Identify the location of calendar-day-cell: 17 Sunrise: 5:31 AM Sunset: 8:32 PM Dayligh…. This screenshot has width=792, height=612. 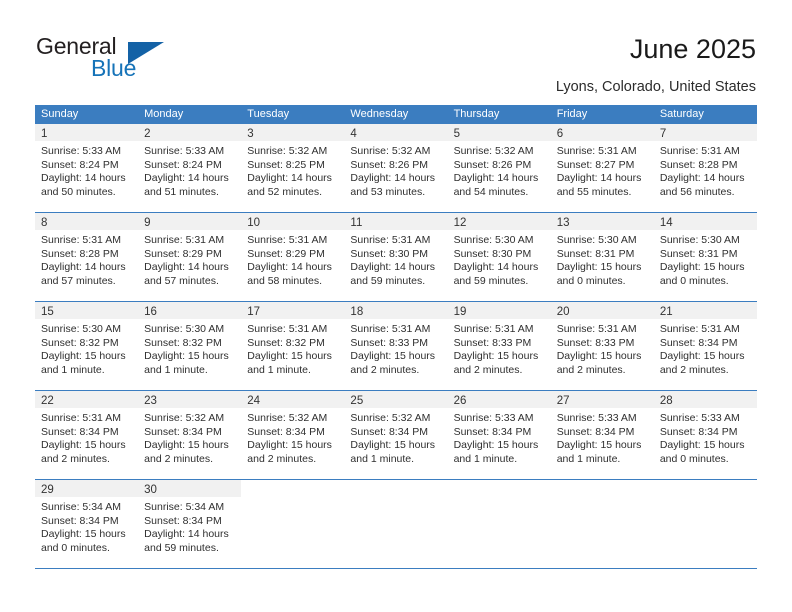
(293, 346).